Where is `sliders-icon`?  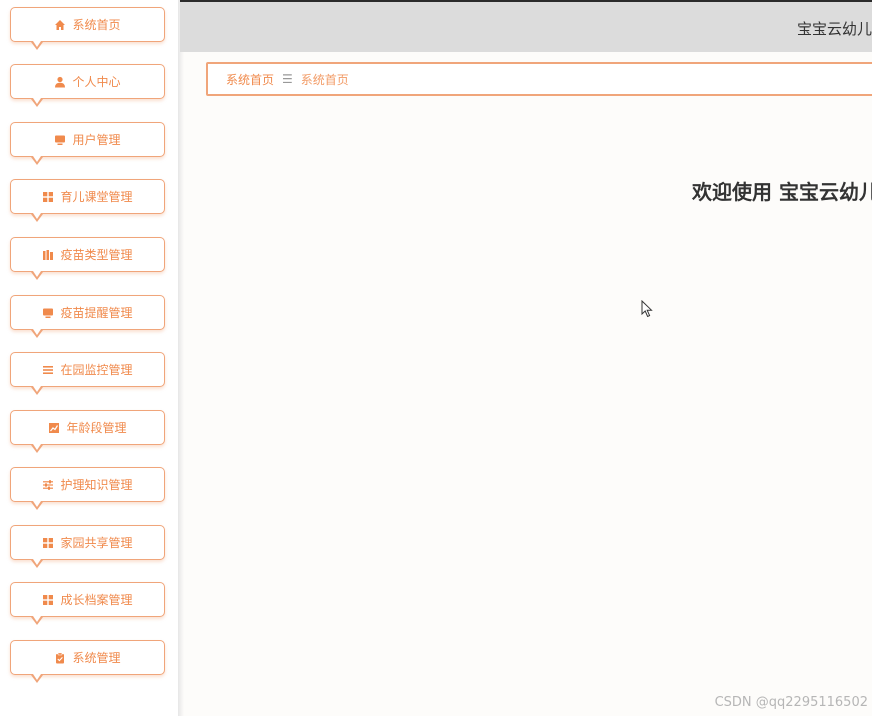
sliders-icon is located at coordinates (48, 485).